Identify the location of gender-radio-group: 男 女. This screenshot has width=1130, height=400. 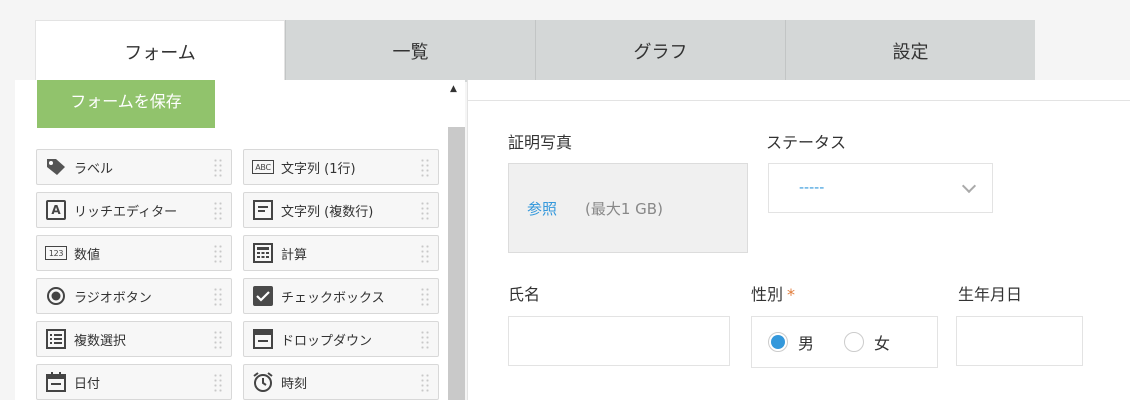
(844, 342).